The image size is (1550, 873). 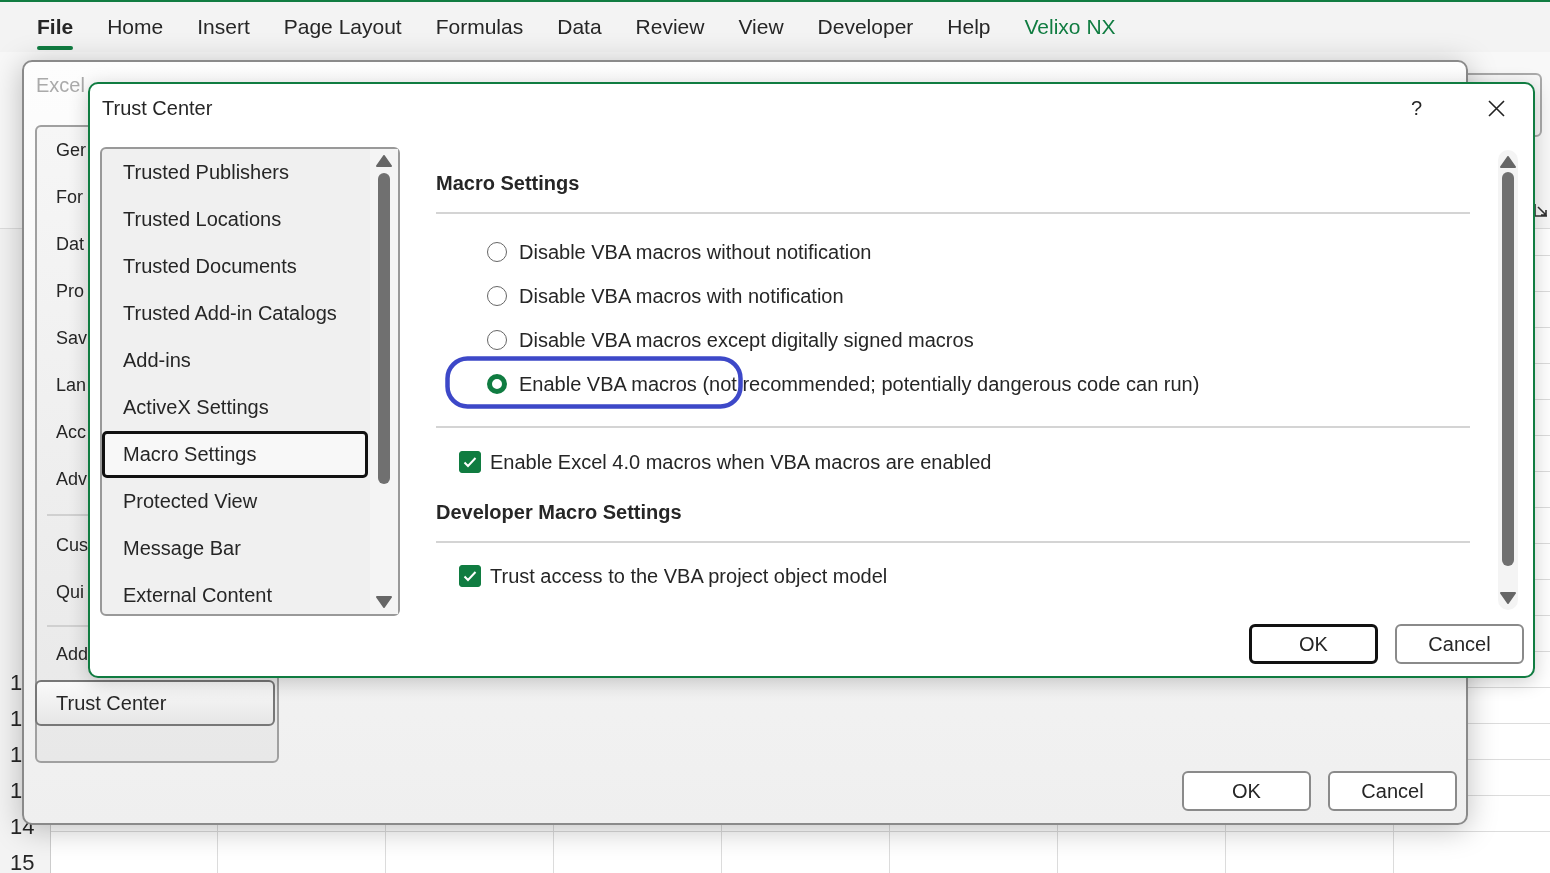 What do you see at coordinates (155, 703) in the screenshot?
I see `nav-item: Trust Center` at bounding box center [155, 703].